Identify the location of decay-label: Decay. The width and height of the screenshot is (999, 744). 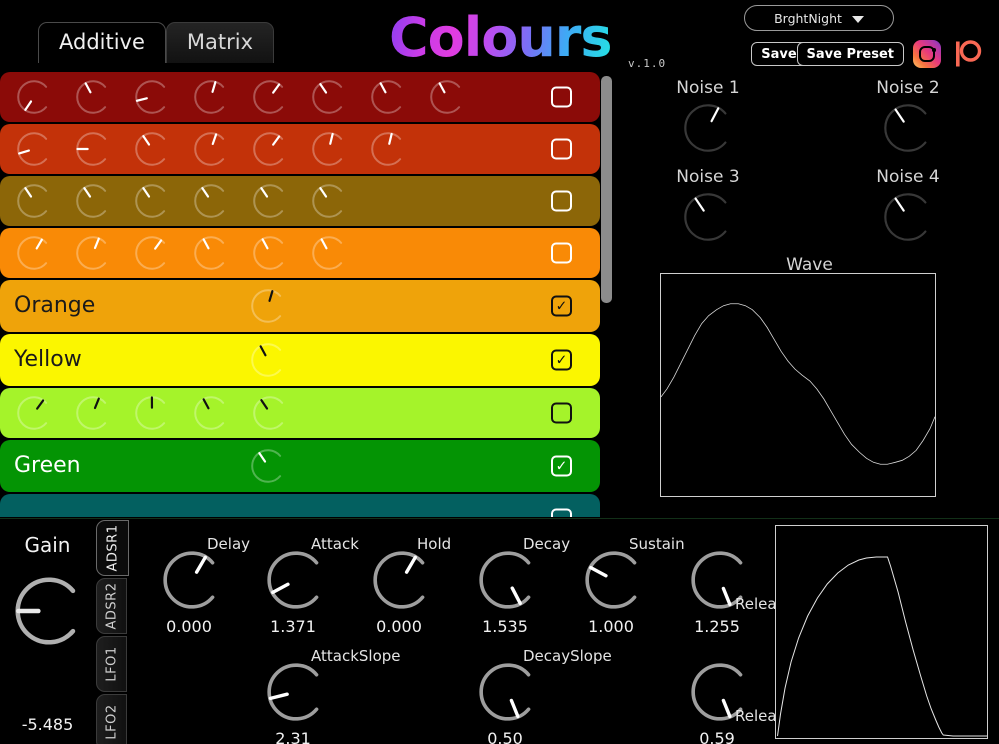
(547, 544).